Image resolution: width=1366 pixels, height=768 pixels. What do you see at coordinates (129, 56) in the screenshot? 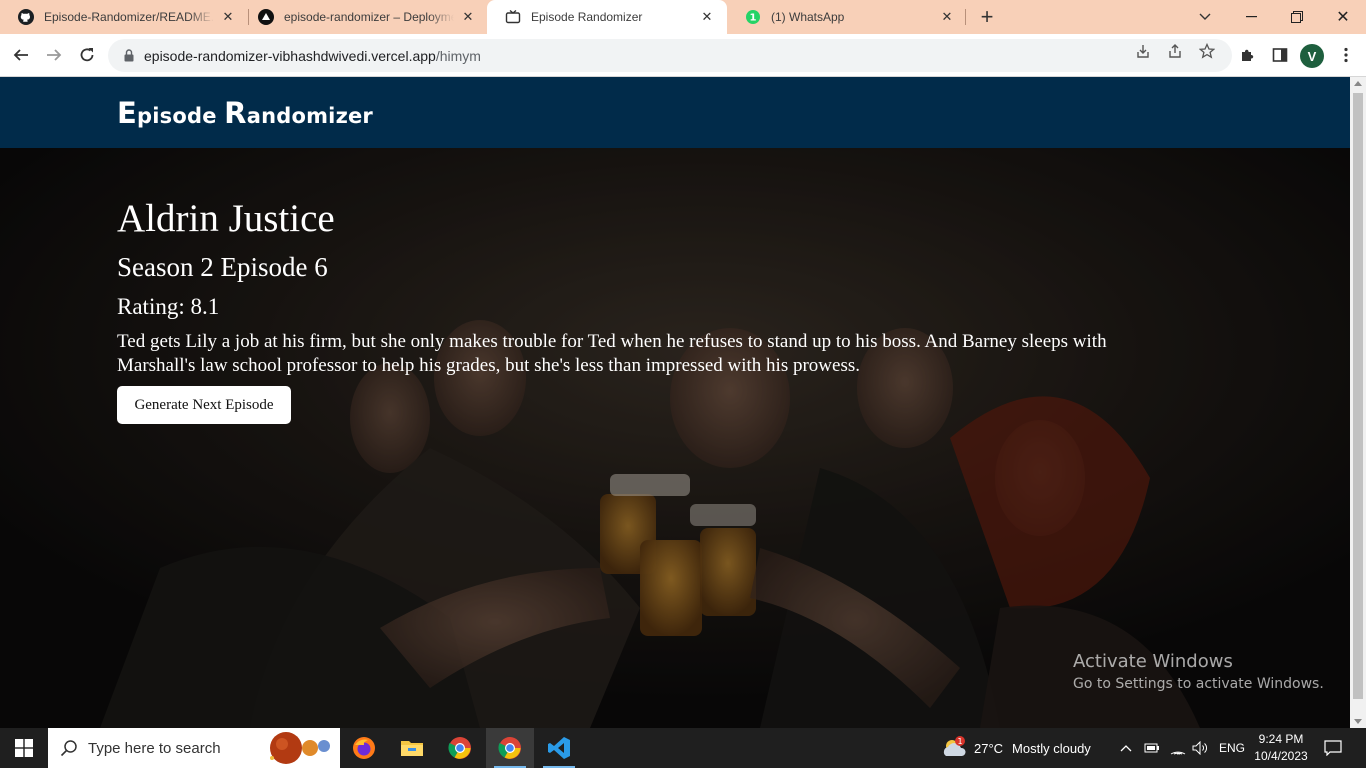
I see `lock-icon` at bounding box center [129, 56].